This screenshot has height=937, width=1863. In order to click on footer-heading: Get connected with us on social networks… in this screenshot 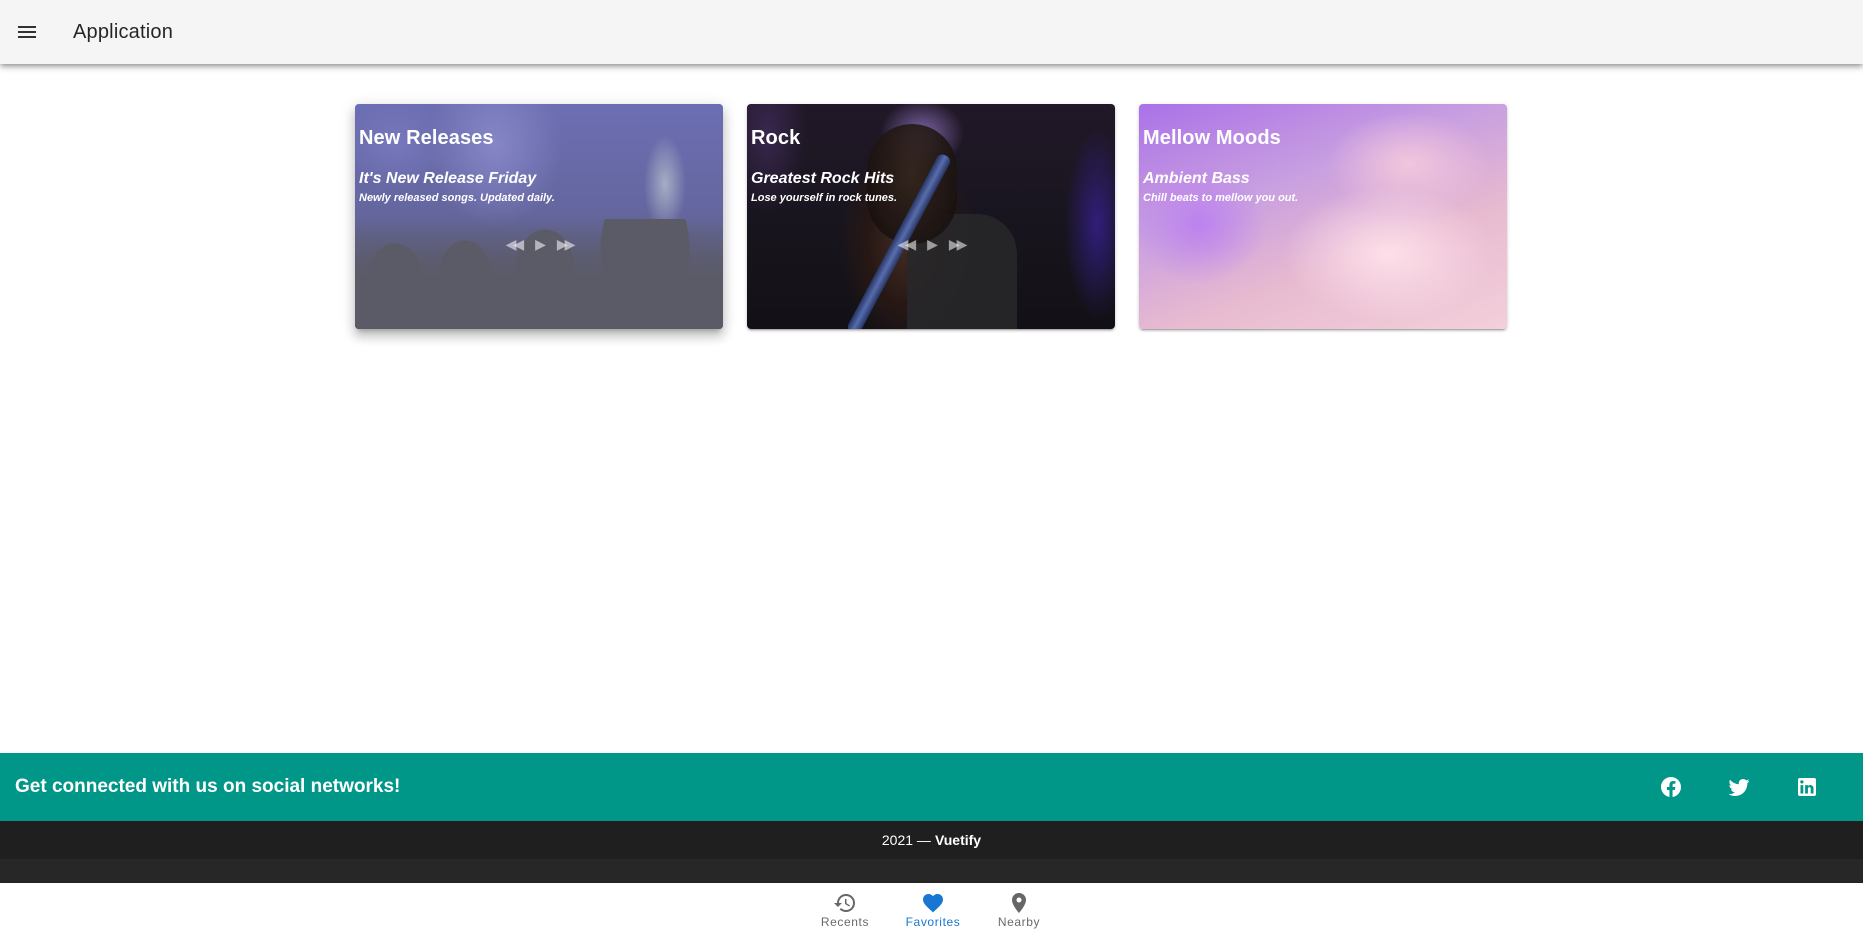, I will do `click(208, 786)`.